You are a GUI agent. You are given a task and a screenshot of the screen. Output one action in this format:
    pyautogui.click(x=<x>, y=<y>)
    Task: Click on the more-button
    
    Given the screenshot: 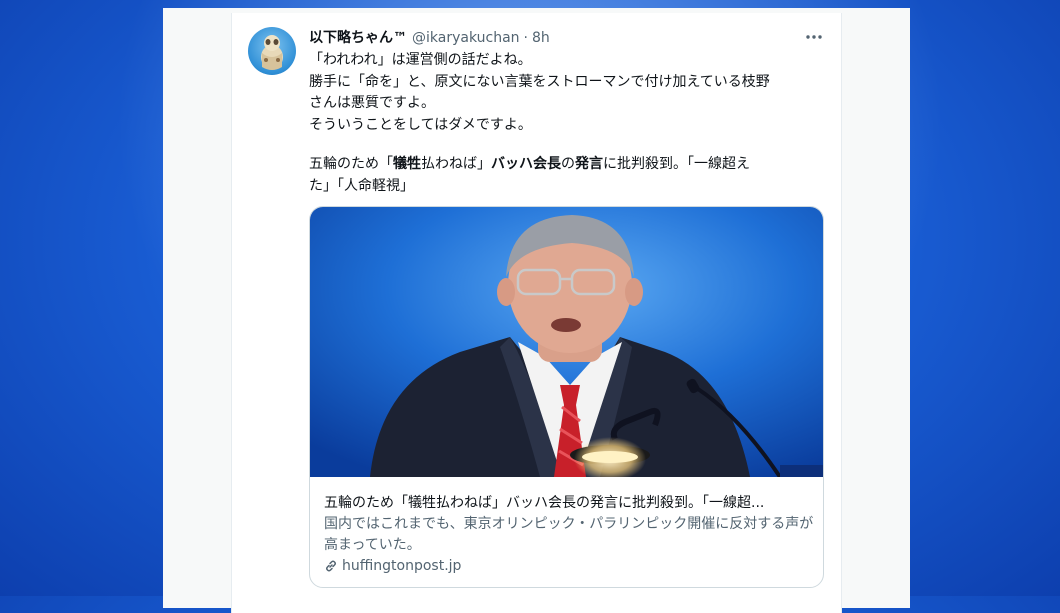 What is the action you would take?
    pyautogui.click(x=814, y=37)
    